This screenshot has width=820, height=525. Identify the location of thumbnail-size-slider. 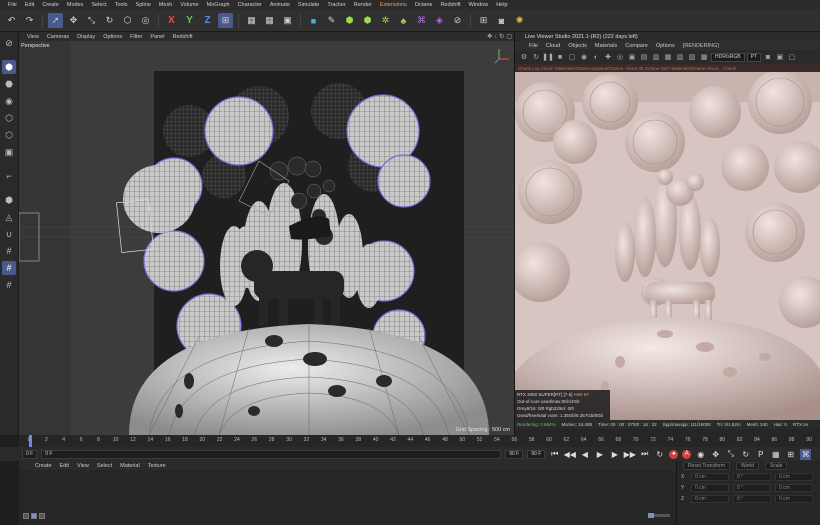
(659, 515).